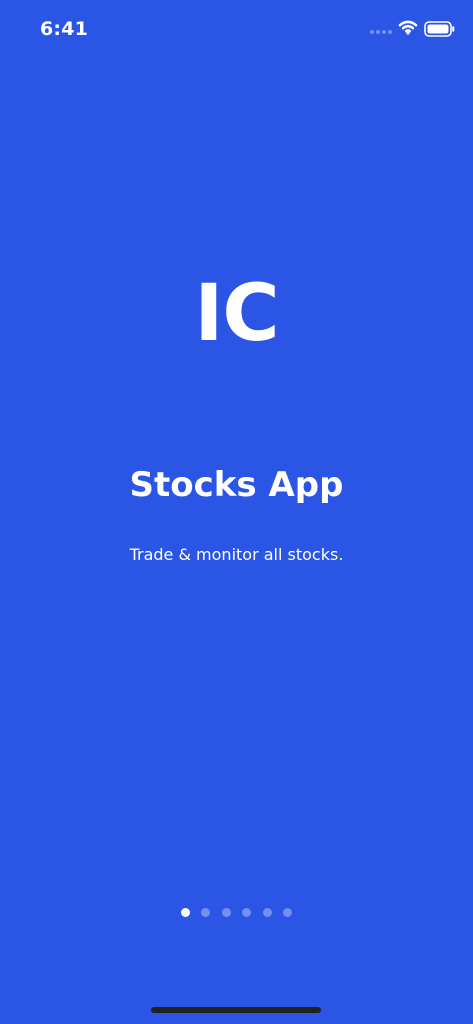 The height and width of the screenshot is (1024, 473). What do you see at coordinates (408, 27) in the screenshot?
I see `wifi-icon` at bounding box center [408, 27].